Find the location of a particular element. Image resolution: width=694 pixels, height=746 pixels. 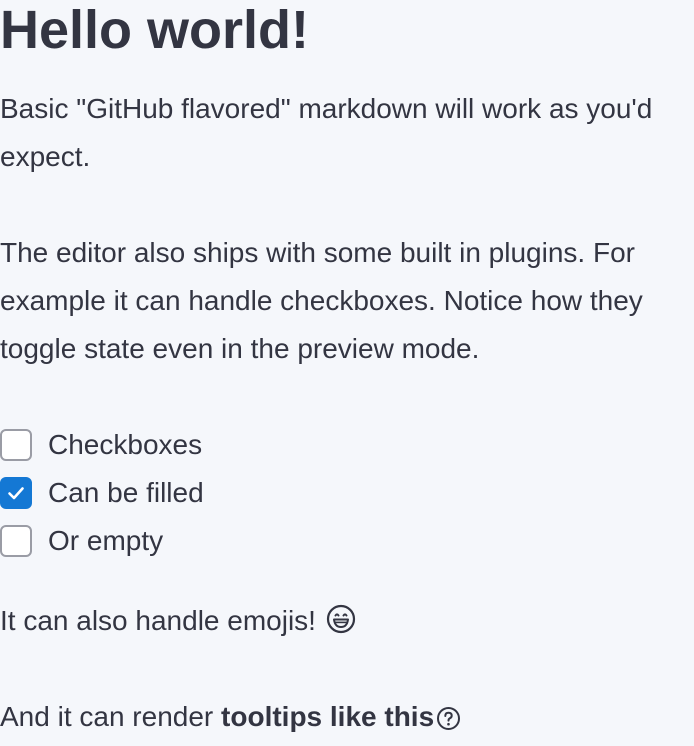

tooltip-prefix: And it can render is located at coordinates (111, 716).